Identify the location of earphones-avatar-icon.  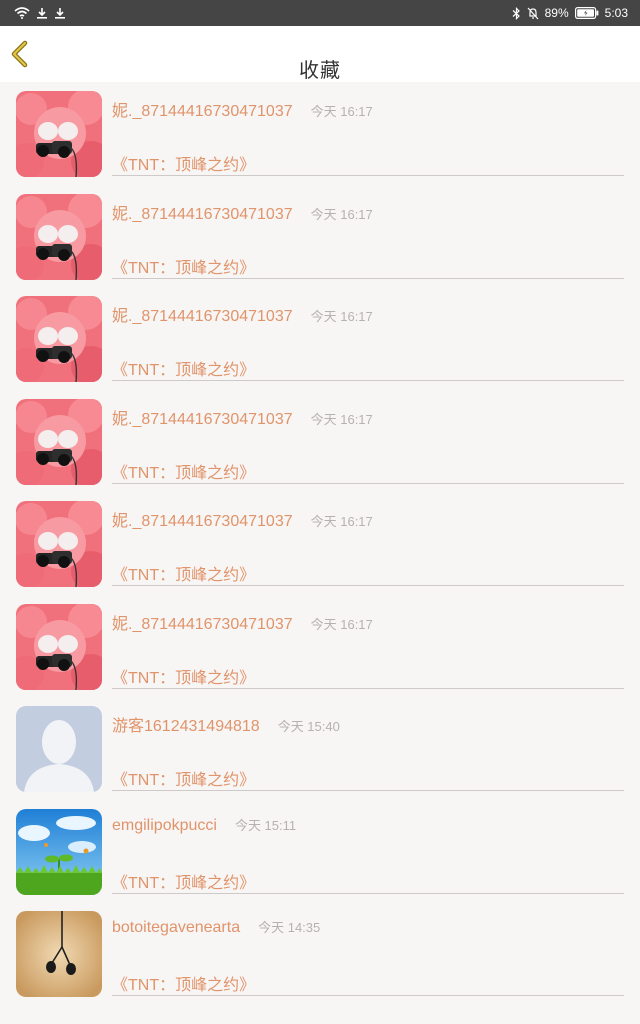
(59, 954).